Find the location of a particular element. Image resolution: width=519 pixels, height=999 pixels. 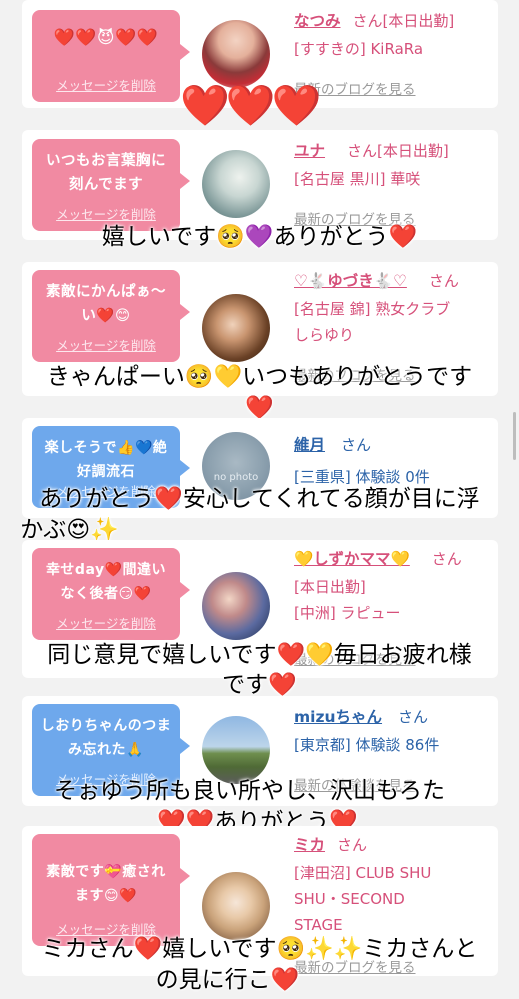

overlay-caption: ありがとう❤️安心してくれてる顔が目に浮 is located at coordinates (259, 499).